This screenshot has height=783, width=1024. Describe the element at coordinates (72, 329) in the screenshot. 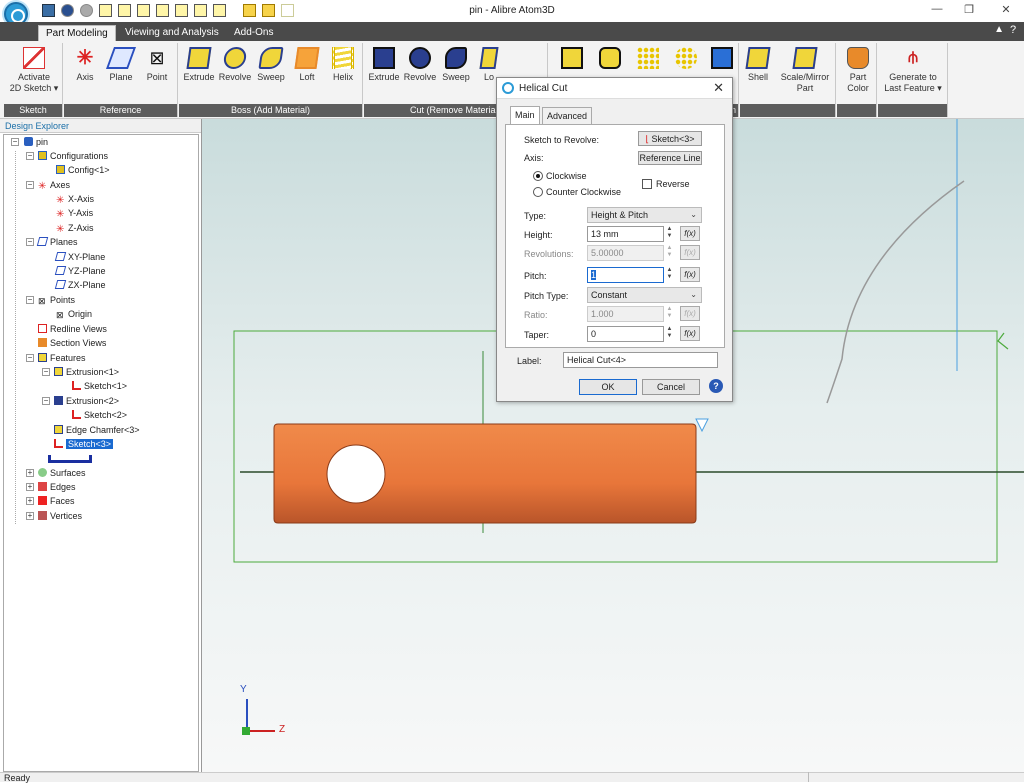

I see `tree-node-redline-views: Redline Views` at that location.